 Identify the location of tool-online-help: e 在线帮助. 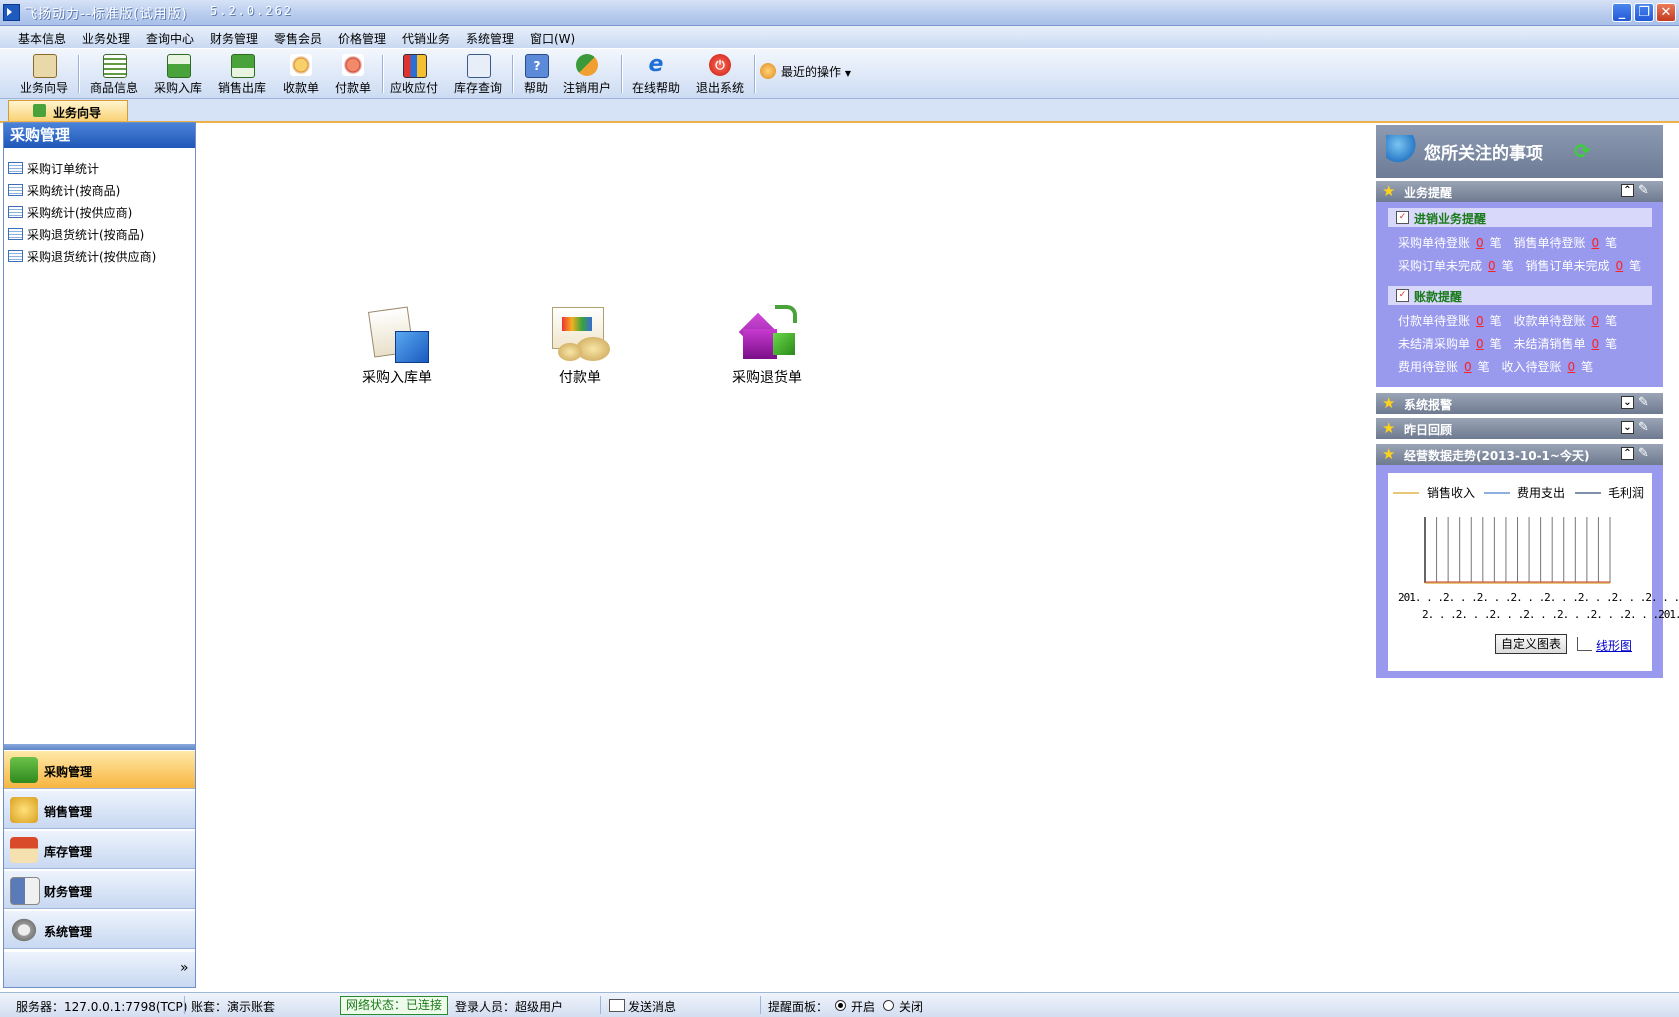
(656, 74).